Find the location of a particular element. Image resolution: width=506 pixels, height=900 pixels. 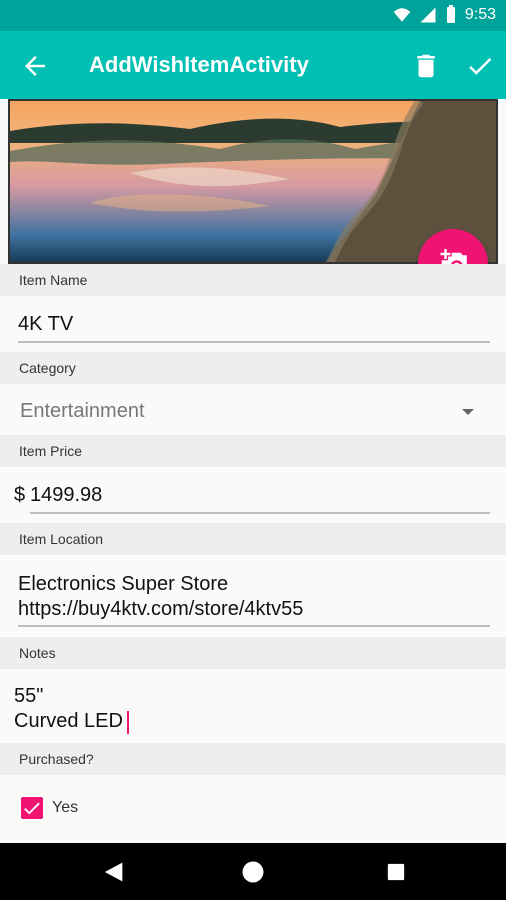

recents-square-icon is located at coordinates (396, 872).